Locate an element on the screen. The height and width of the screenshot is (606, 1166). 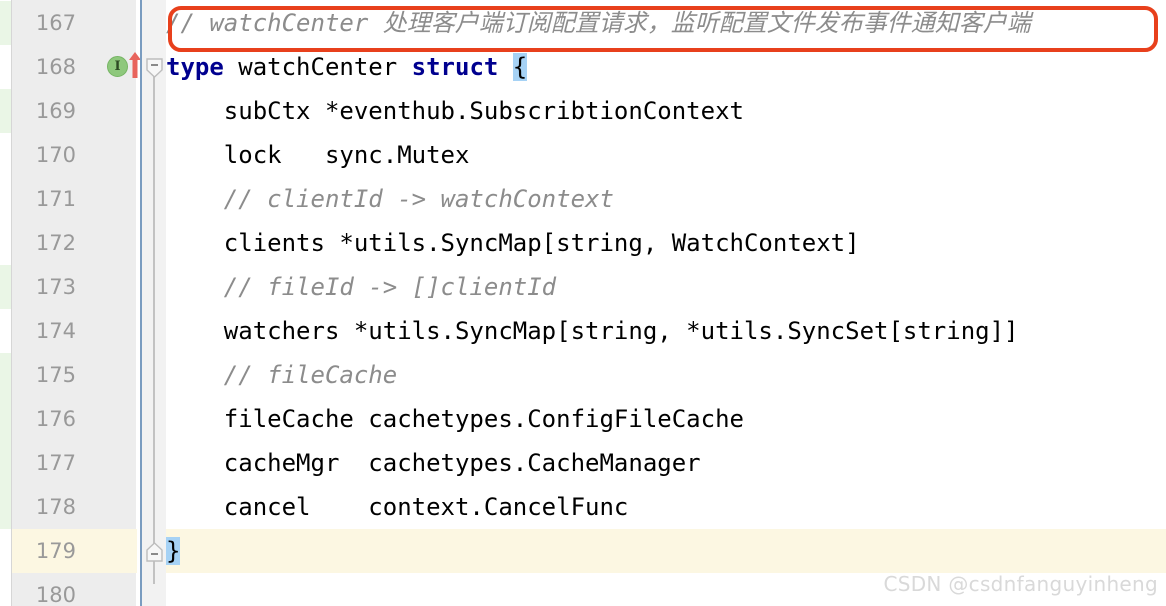
code-token-kw: struct is located at coordinates (455, 67).